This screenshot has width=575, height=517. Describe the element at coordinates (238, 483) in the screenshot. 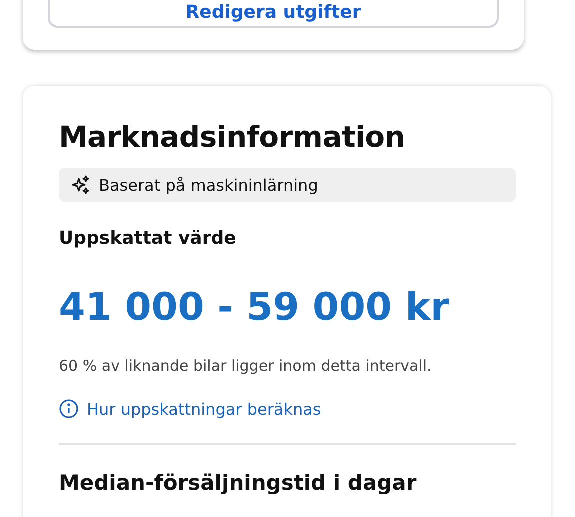

I see `section-heading: Median-försäljningstid i dagar` at that location.